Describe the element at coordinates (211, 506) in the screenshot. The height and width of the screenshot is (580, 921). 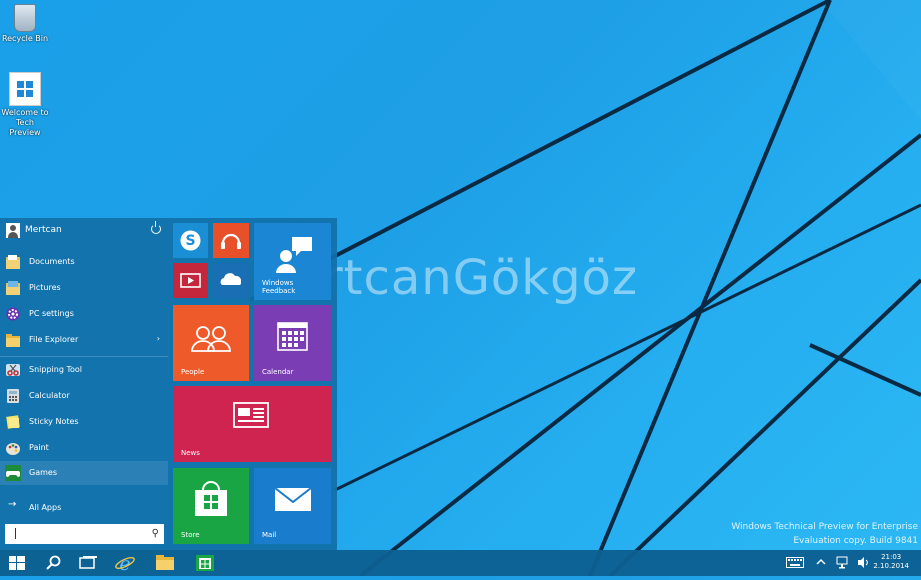
I see `tile-store: Store` at that location.